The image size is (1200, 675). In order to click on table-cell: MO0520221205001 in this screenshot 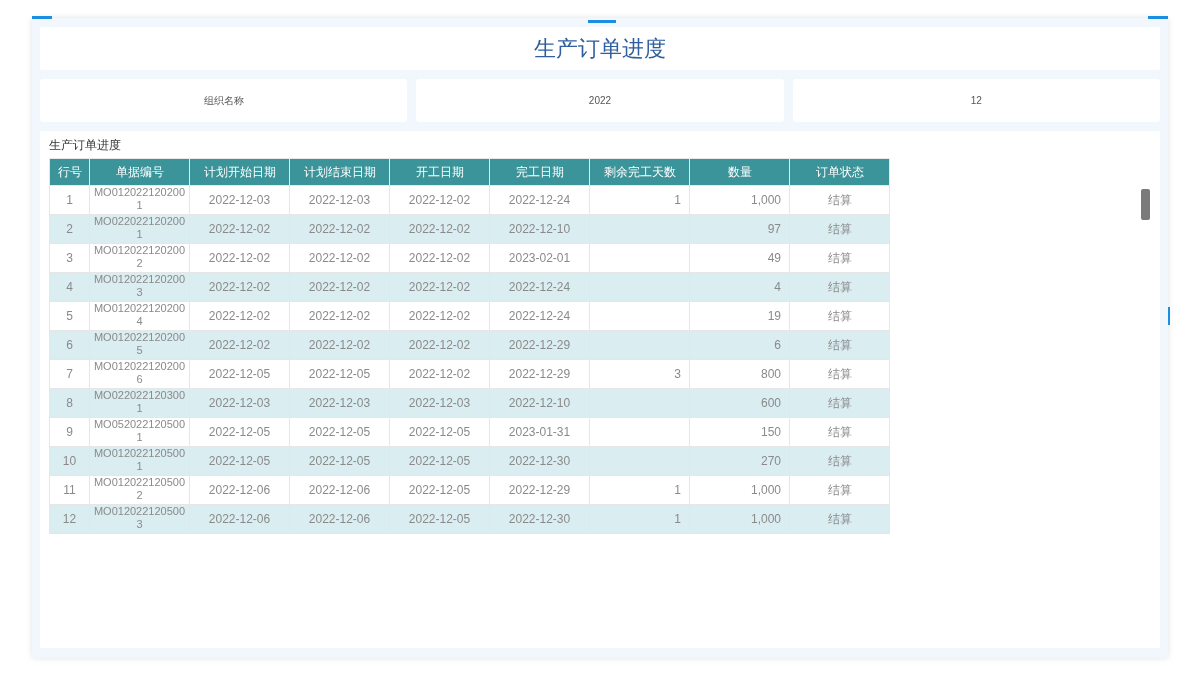, I will do `click(139, 431)`.